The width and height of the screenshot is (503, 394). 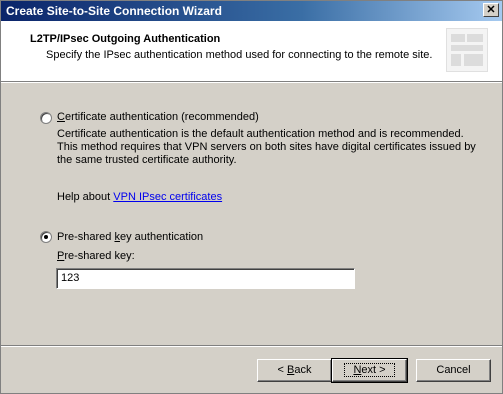 What do you see at coordinates (251, 82) in the screenshot?
I see `header-divider` at bounding box center [251, 82].